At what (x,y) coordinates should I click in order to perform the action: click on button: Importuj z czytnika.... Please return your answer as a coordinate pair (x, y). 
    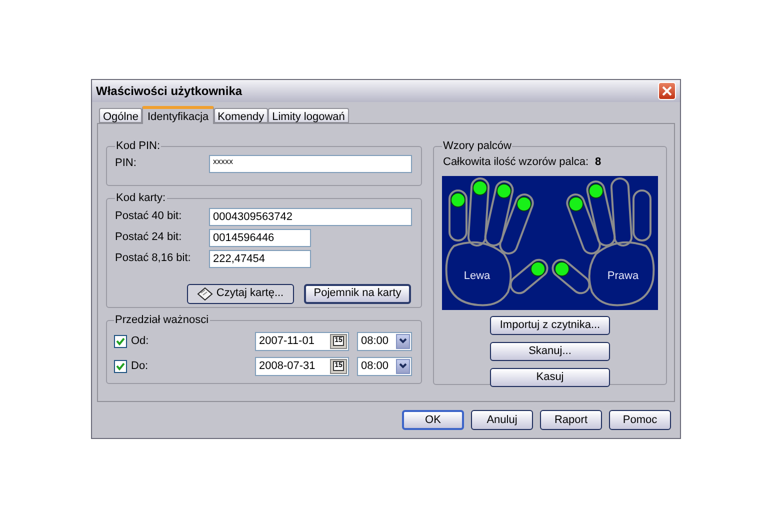
    Looking at the image, I should click on (550, 325).